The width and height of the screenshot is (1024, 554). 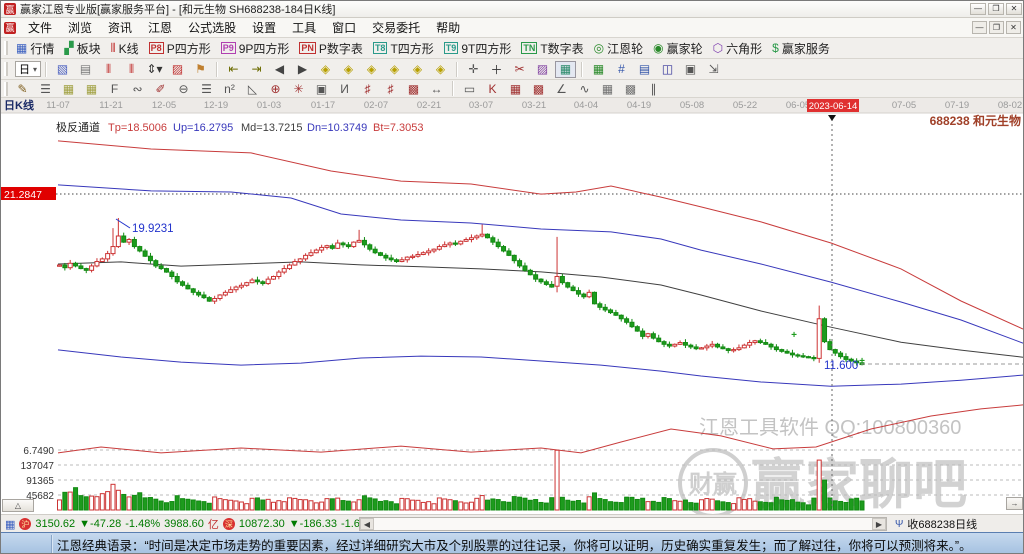 What do you see at coordinates (561, 88) in the screenshot?
I see `angle-line-icon: ∠` at bounding box center [561, 88].